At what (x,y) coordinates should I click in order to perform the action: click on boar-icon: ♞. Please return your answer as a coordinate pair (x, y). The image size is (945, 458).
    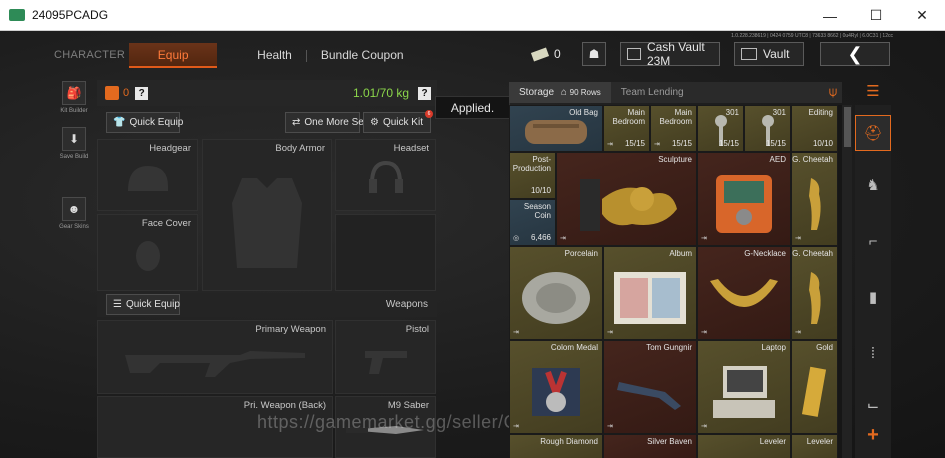
    Looking at the image, I should click on (873, 185).